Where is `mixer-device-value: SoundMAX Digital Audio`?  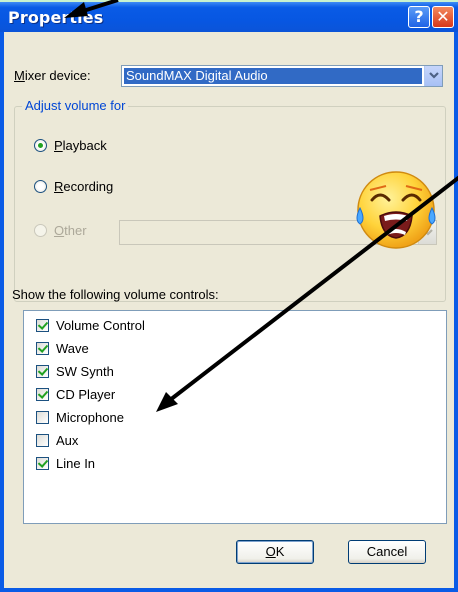 mixer-device-value: SoundMAX Digital Audio is located at coordinates (273, 76).